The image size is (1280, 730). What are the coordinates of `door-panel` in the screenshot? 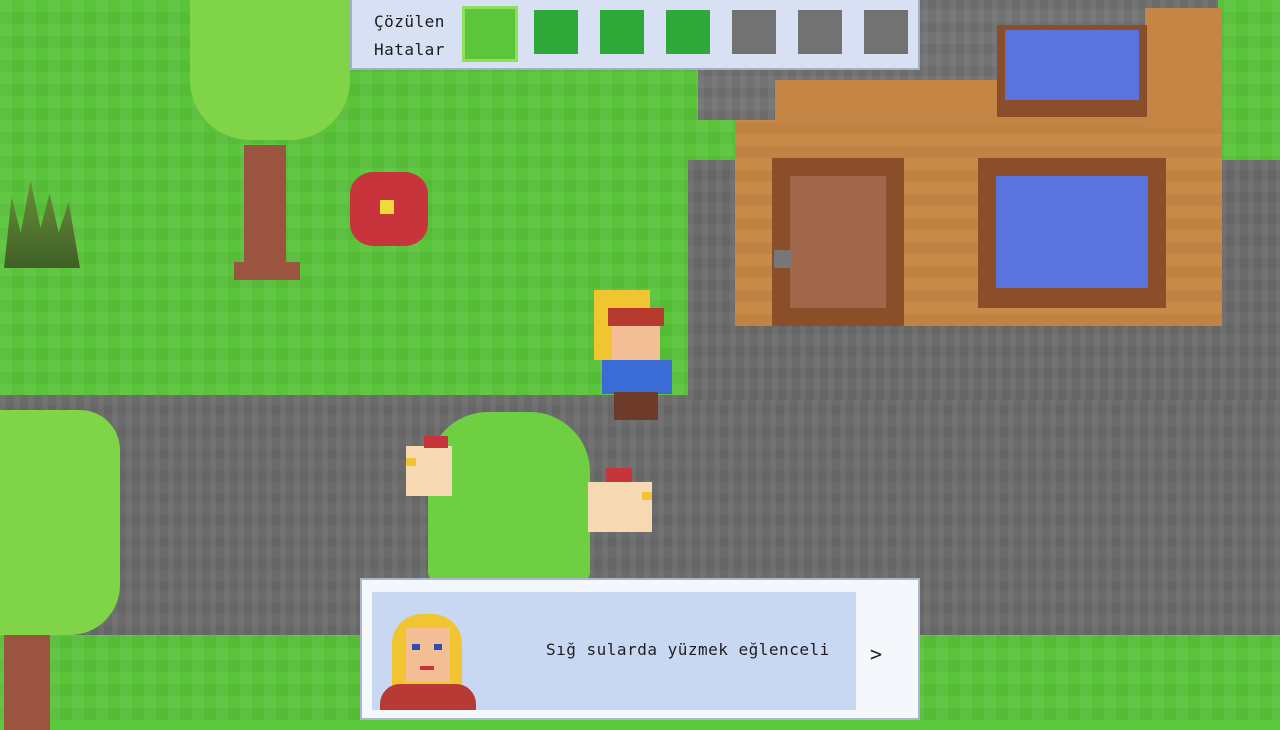 It's located at (838, 242).